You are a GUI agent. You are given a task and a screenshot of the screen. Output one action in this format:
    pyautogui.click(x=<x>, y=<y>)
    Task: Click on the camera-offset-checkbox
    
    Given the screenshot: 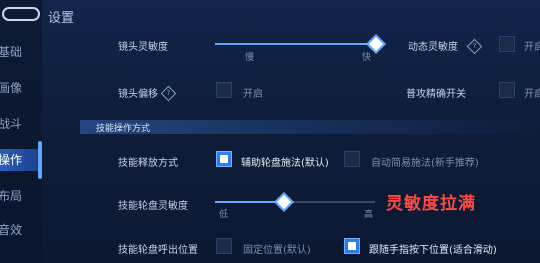 What is the action you would take?
    pyautogui.click(x=224, y=90)
    